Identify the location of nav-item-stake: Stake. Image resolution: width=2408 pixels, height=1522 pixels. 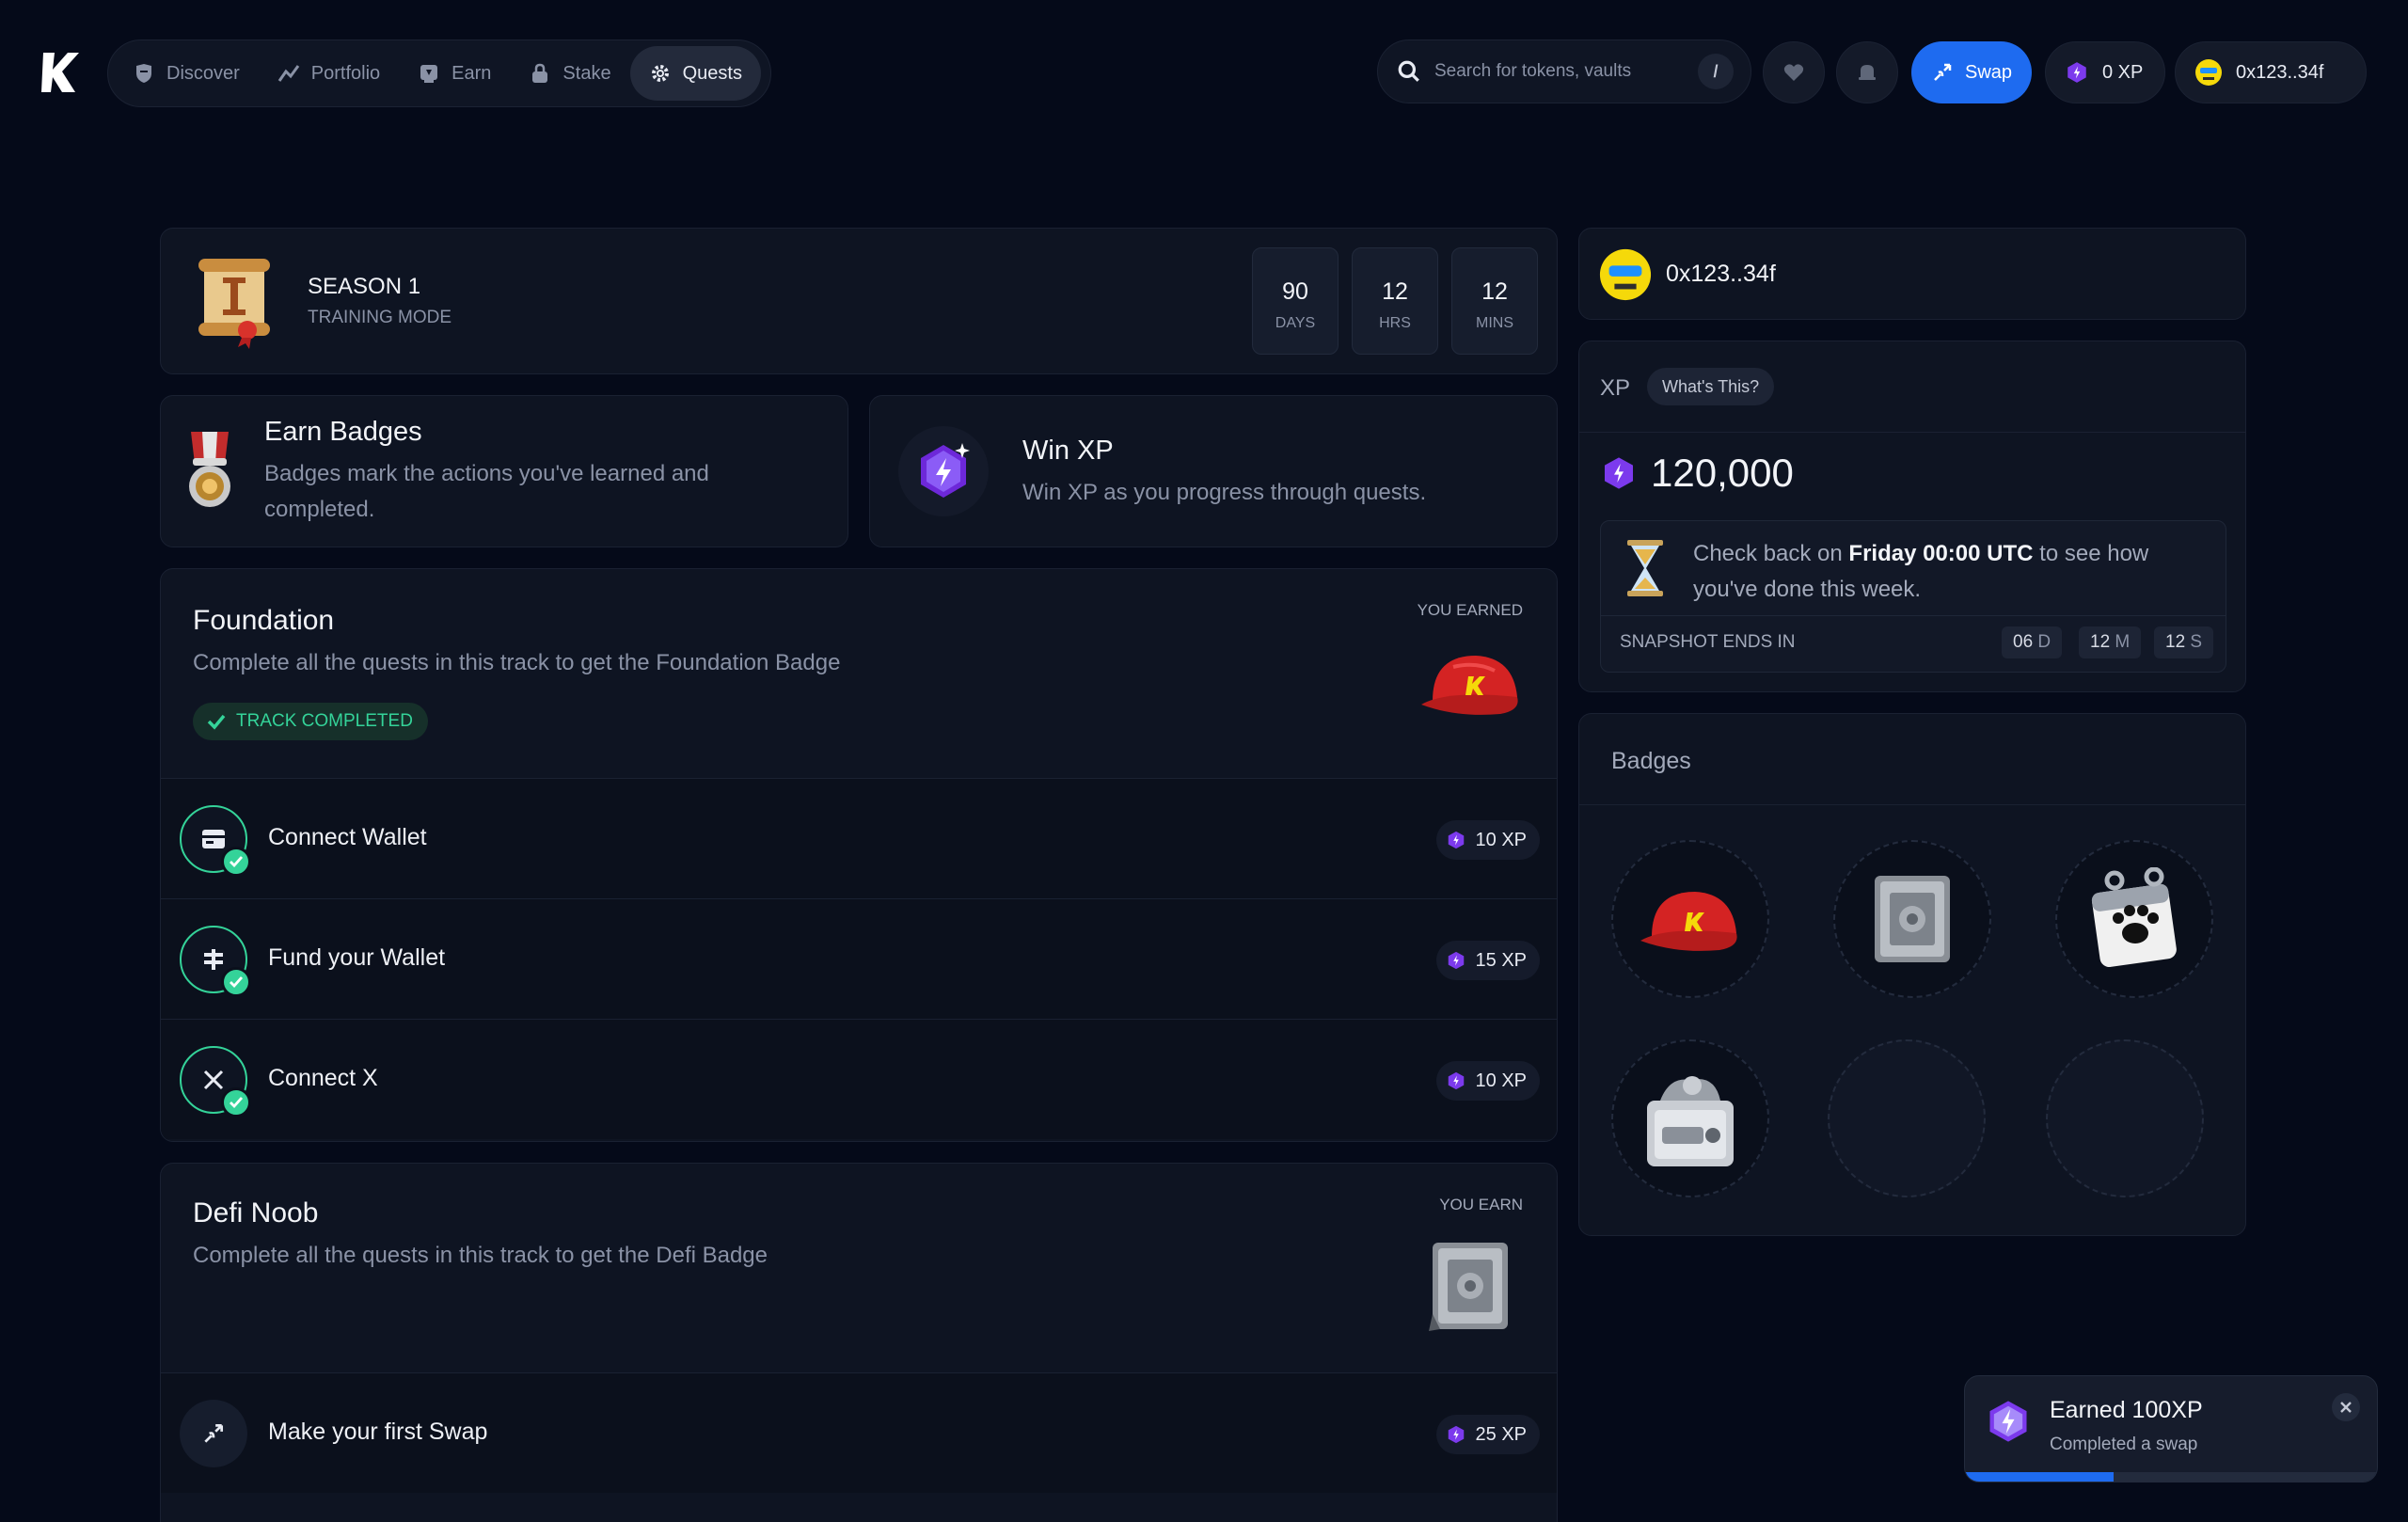
(569, 73).